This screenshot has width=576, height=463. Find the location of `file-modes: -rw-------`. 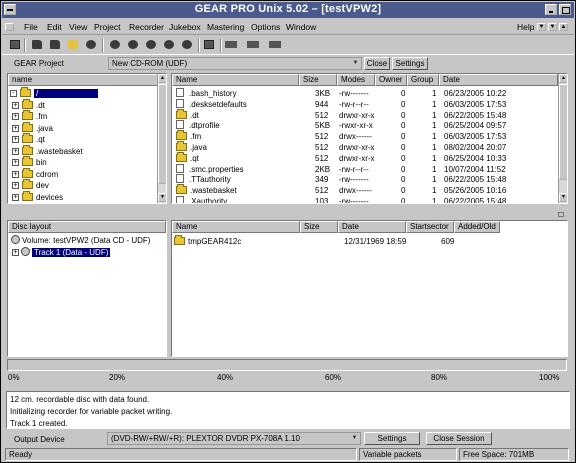

file-modes: -rw------- is located at coordinates (354, 200).